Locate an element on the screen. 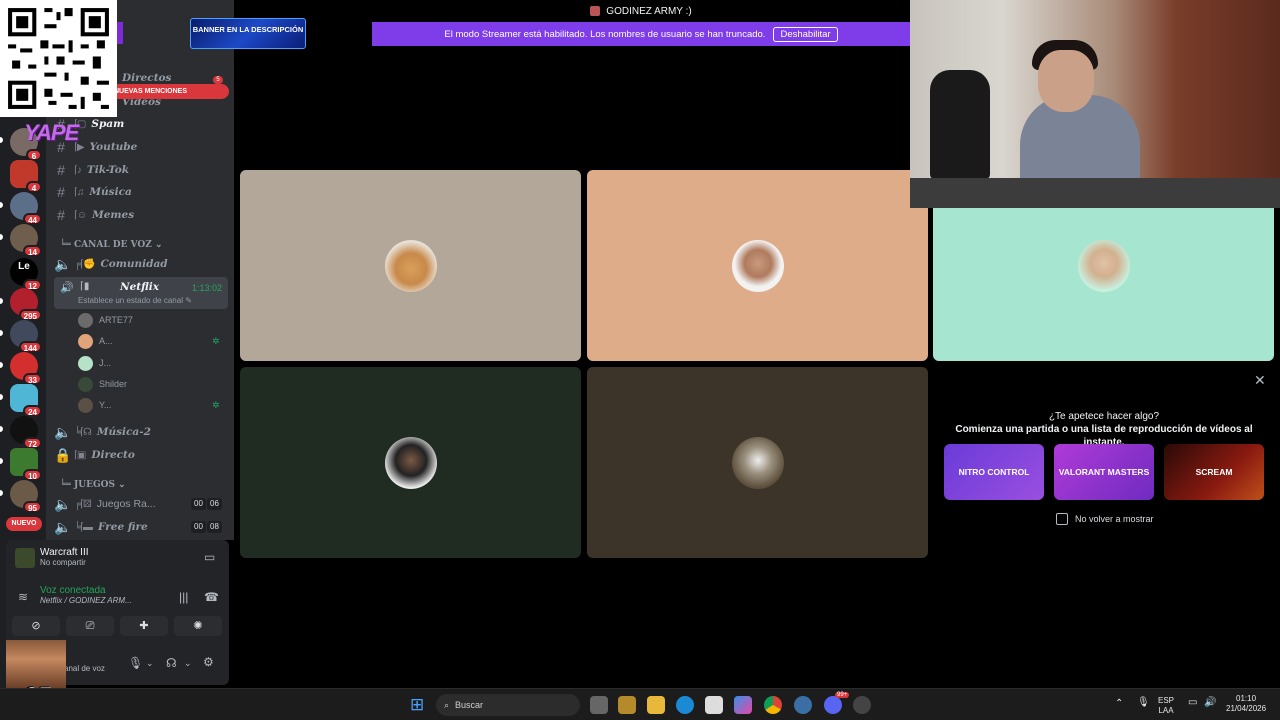 This screenshot has height=720, width=1280. voice-channel-musica-2: 🔈 ╘⌈☊ Música-2 is located at coordinates (142, 432).